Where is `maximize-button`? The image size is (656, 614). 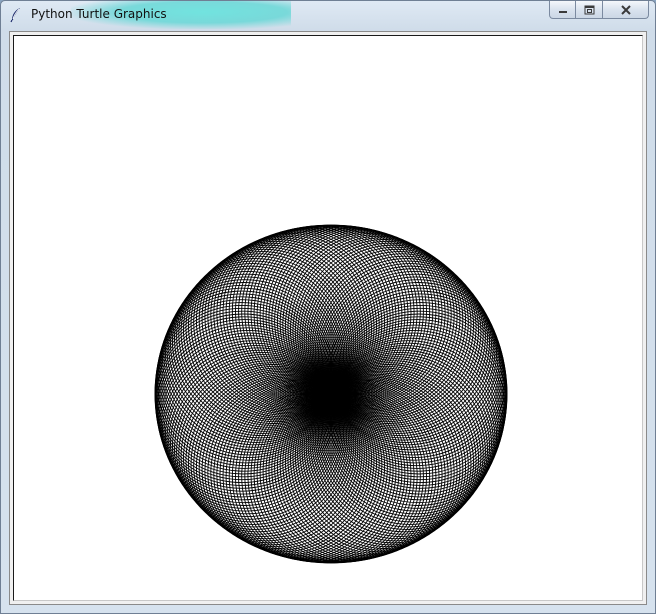
maximize-button is located at coordinates (589, 10).